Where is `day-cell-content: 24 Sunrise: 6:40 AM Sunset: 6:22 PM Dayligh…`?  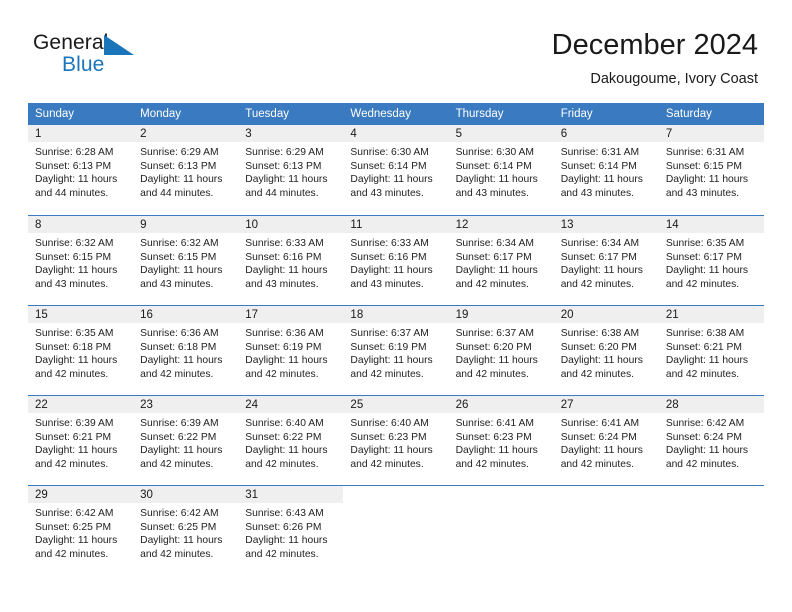 day-cell-content: 24 Sunrise: 6:40 AM Sunset: 6:22 PM Dayligh… is located at coordinates (291, 440).